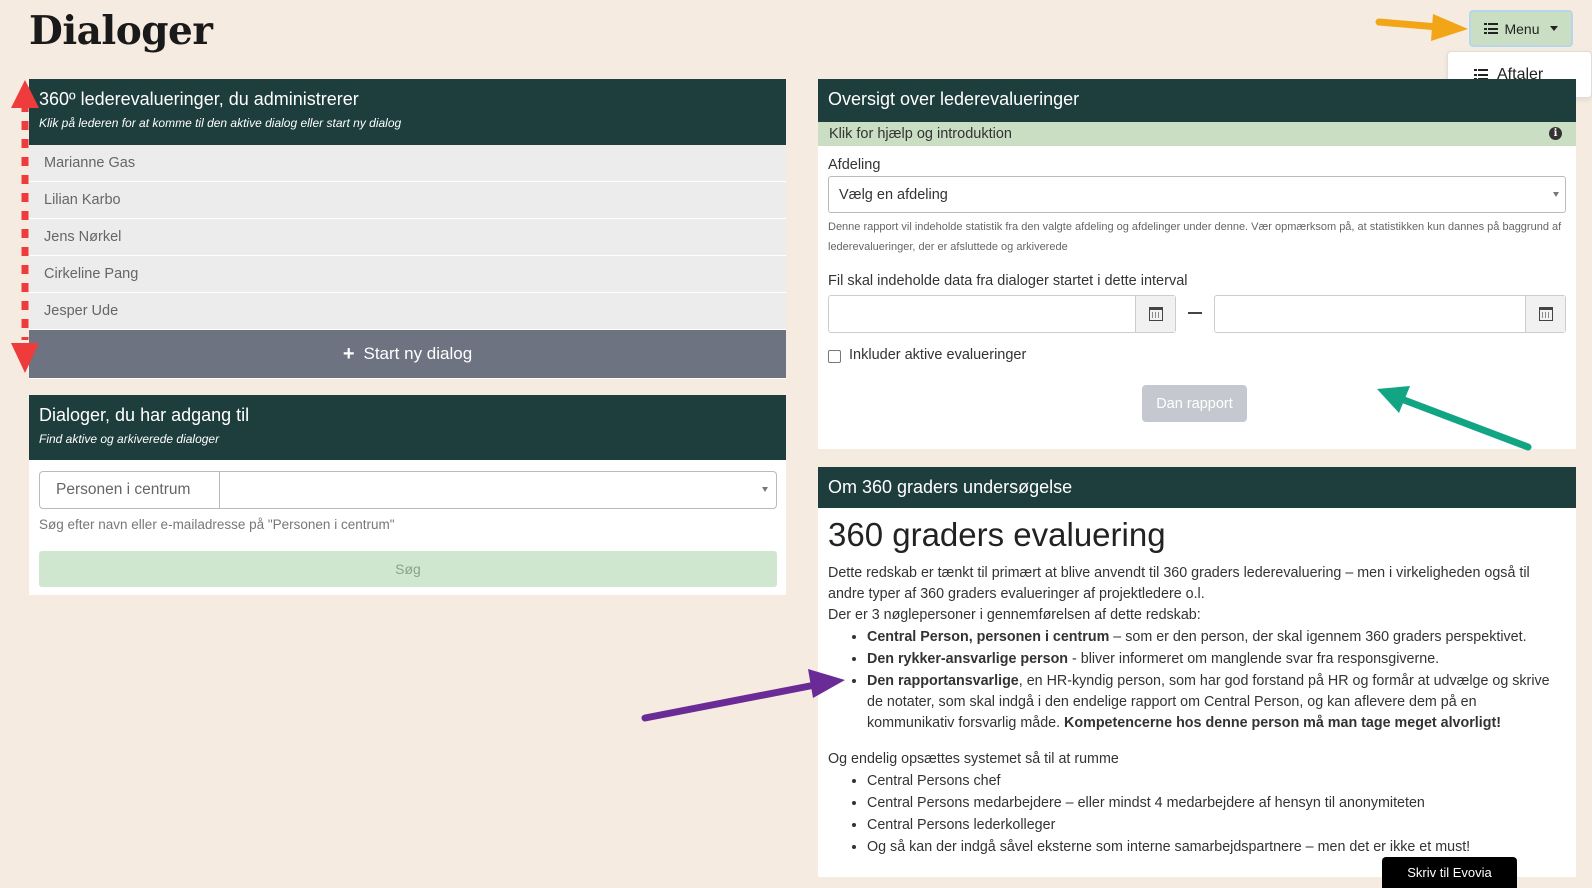 This screenshot has height=888, width=1592. I want to click on card-header: Oversigt over lederevalueringer, so click(1197, 100).